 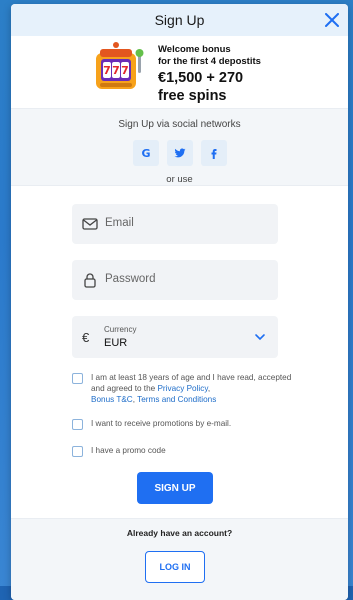 I want to click on social-title: Sign Up via social networks, so click(x=179, y=124).